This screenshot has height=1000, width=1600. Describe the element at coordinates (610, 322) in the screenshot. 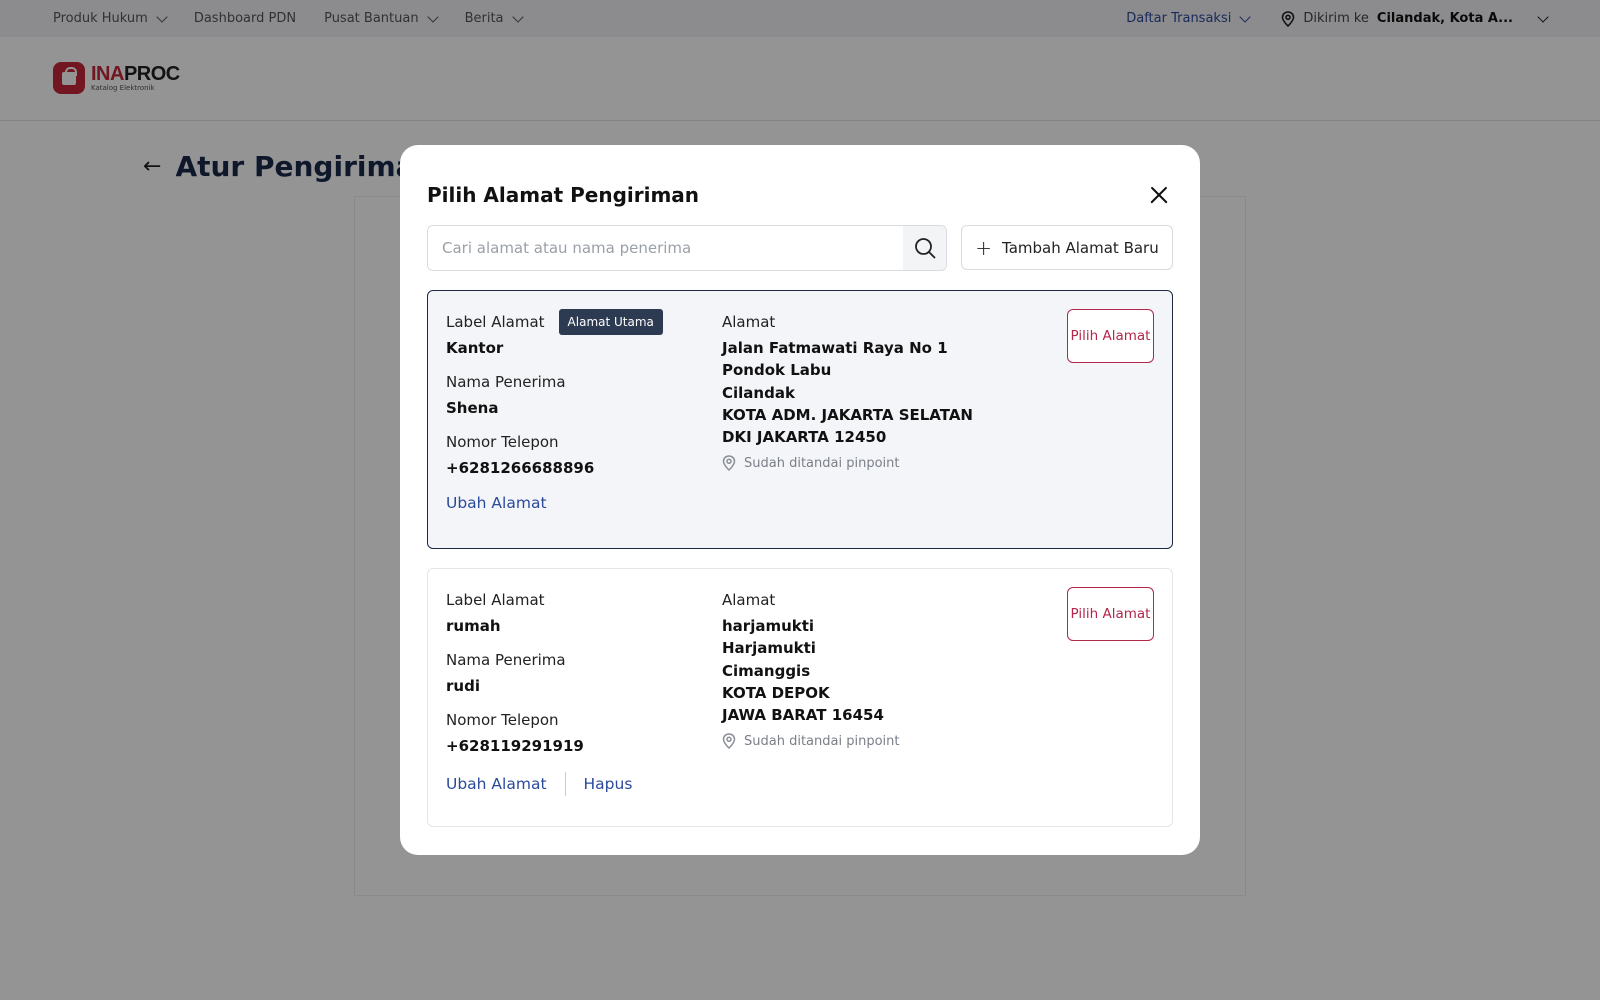

I see `primary-address-badge: Alamat Utama` at that location.